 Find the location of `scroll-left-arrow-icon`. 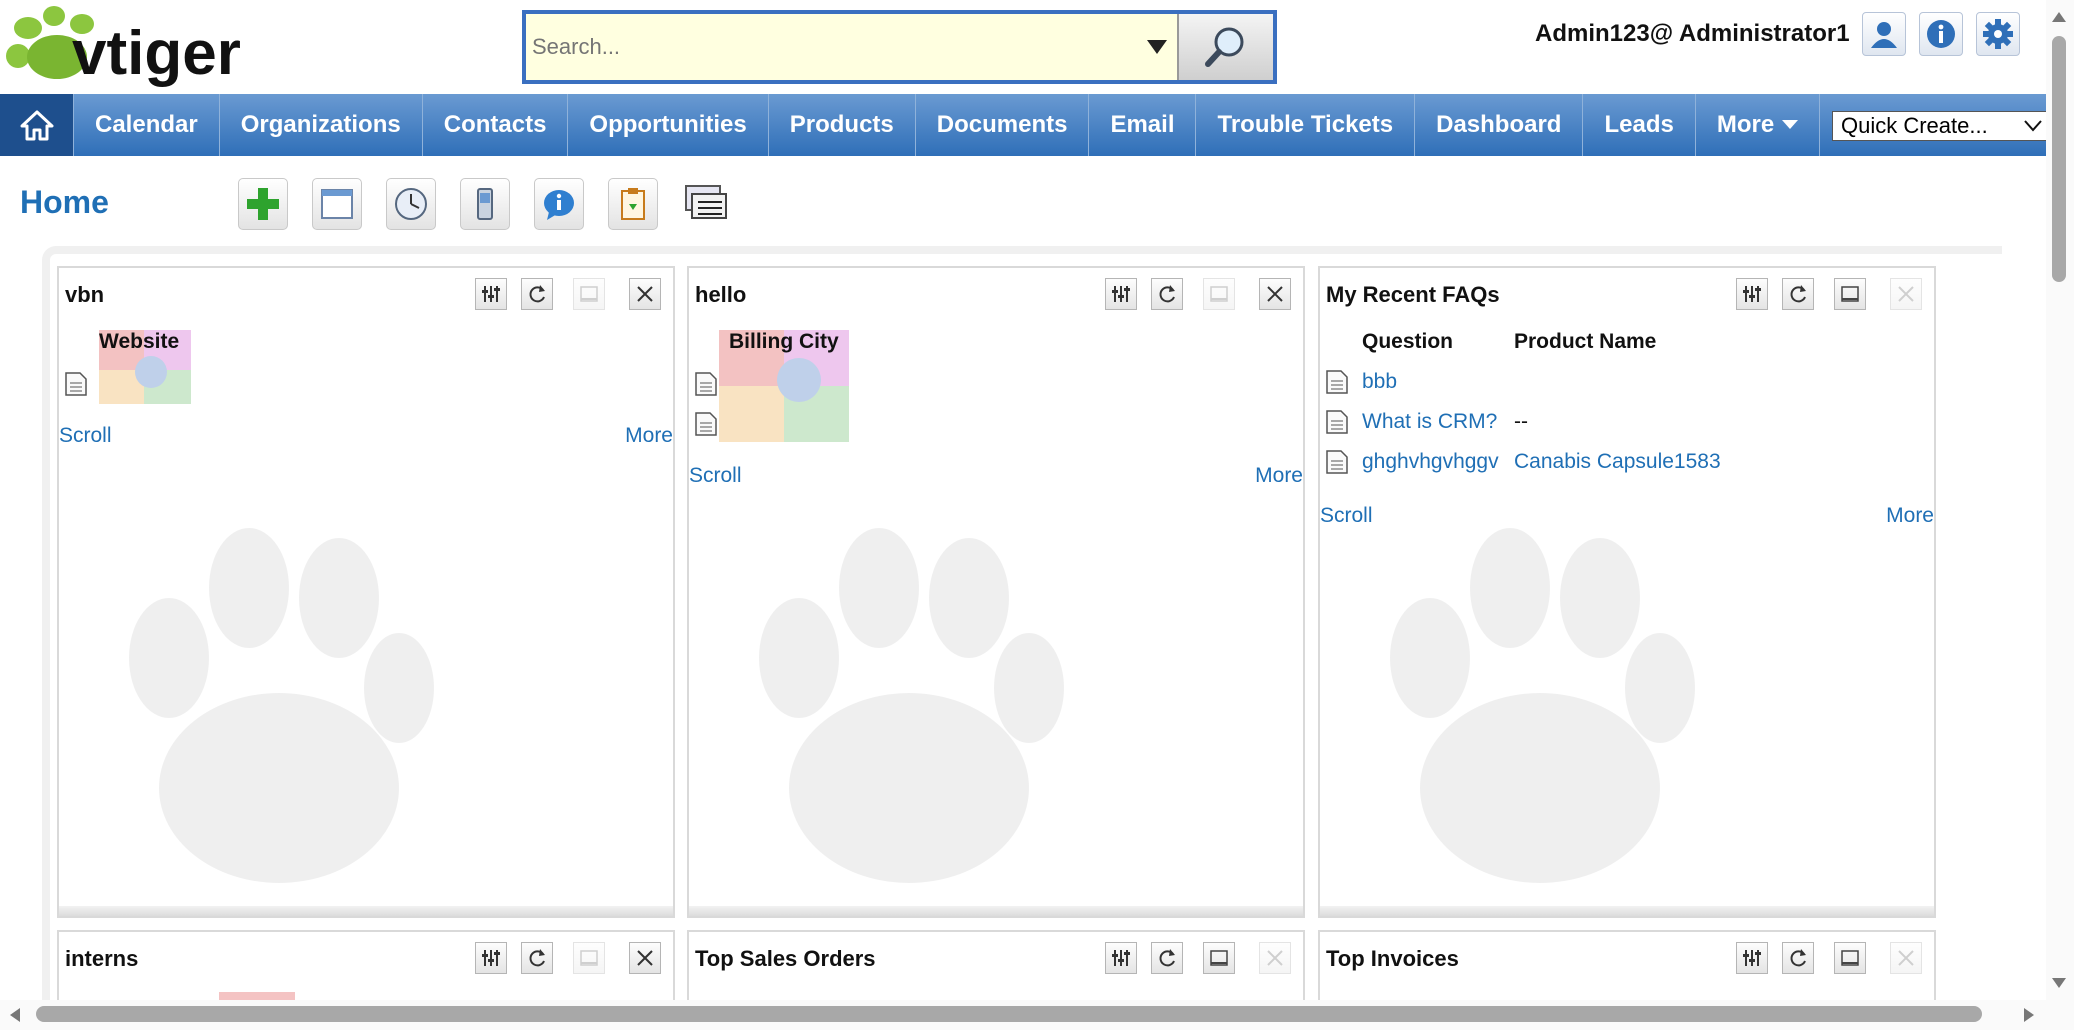

scroll-left-arrow-icon is located at coordinates (15, 1015).